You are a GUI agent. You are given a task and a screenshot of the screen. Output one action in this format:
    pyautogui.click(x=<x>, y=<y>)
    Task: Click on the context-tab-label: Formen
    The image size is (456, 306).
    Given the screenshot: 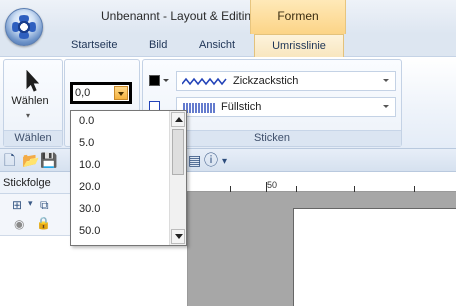 What is the action you would take?
    pyautogui.click(x=298, y=16)
    